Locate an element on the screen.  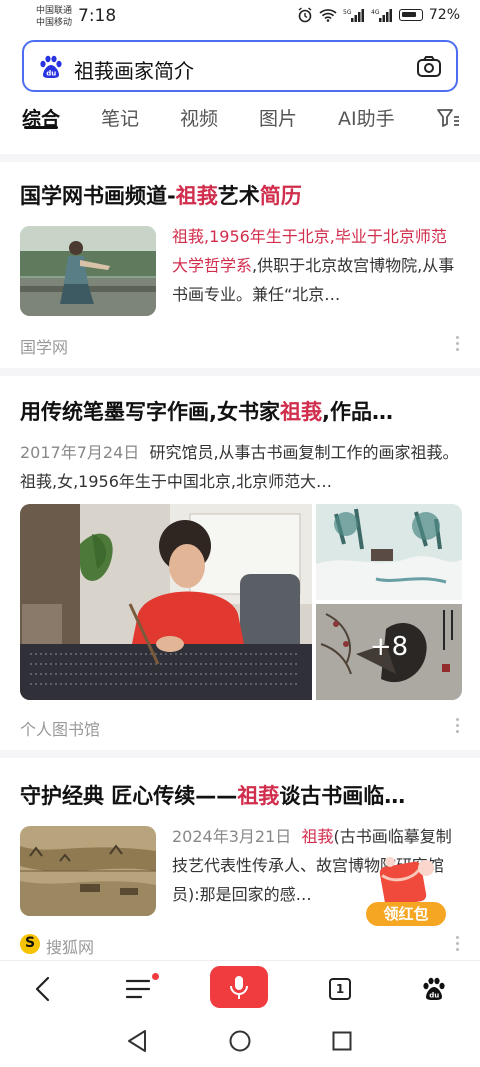
microphone-icon is located at coordinates (239, 987).